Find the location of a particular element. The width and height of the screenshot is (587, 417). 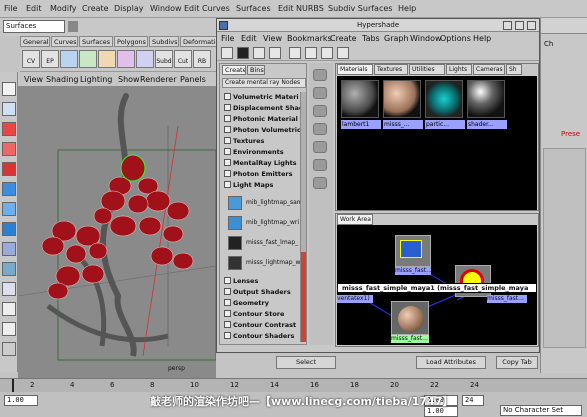

layout-single-icon is located at coordinates (9, 249).